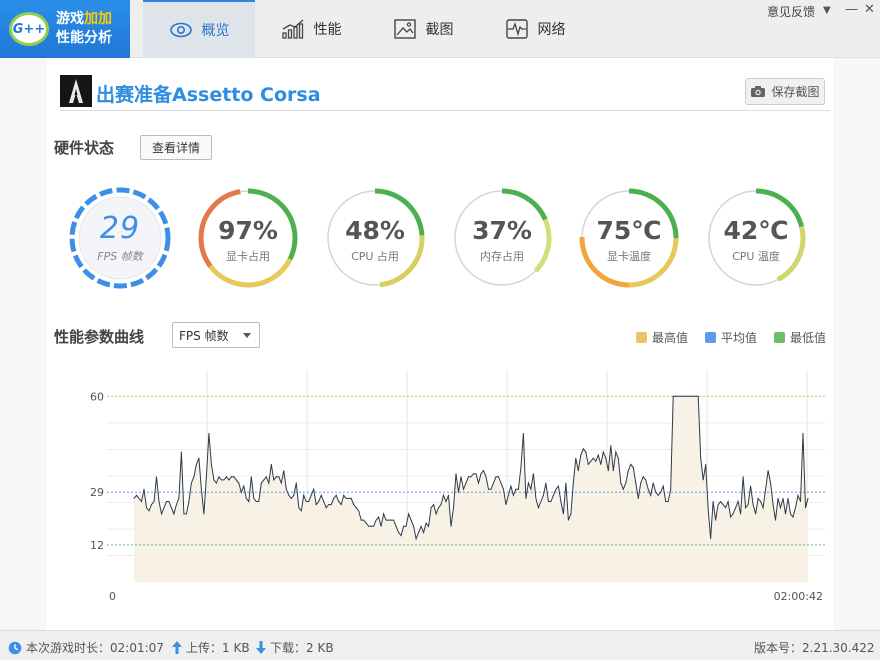  What do you see at coordinates (779, 337) in the screenshot?
I see `legend-min-swatch` at bounding box center [779, 337].